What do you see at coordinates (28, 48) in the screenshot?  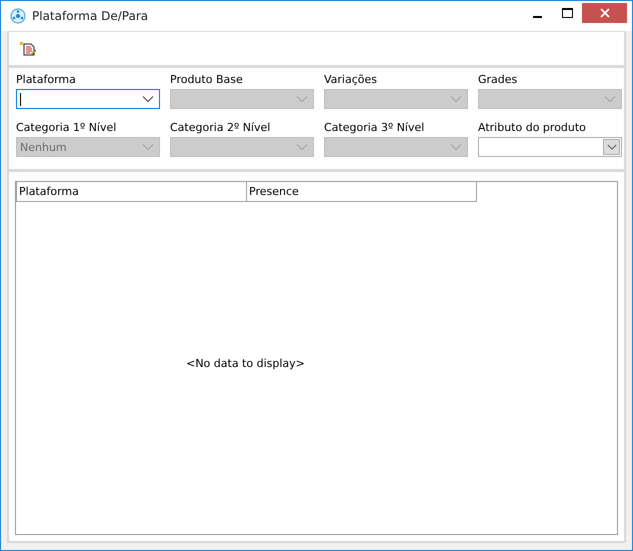 I see `document-wand-icon` at bounding box center [28, 48].